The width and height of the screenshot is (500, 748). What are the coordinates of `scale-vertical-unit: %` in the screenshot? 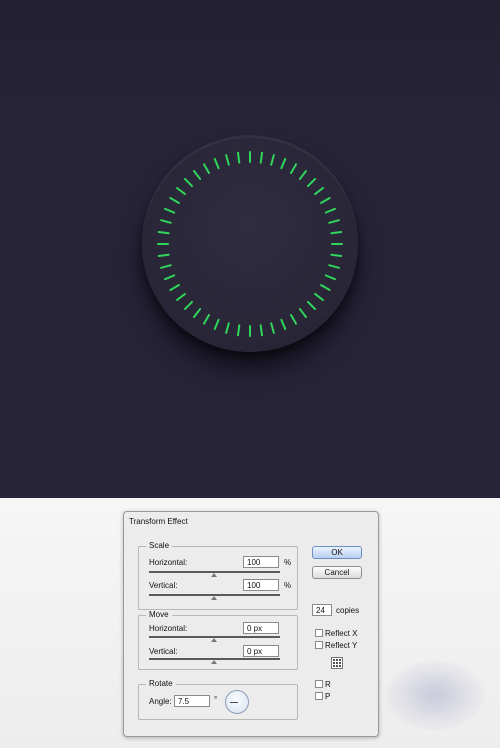 It's located at (288, 585).